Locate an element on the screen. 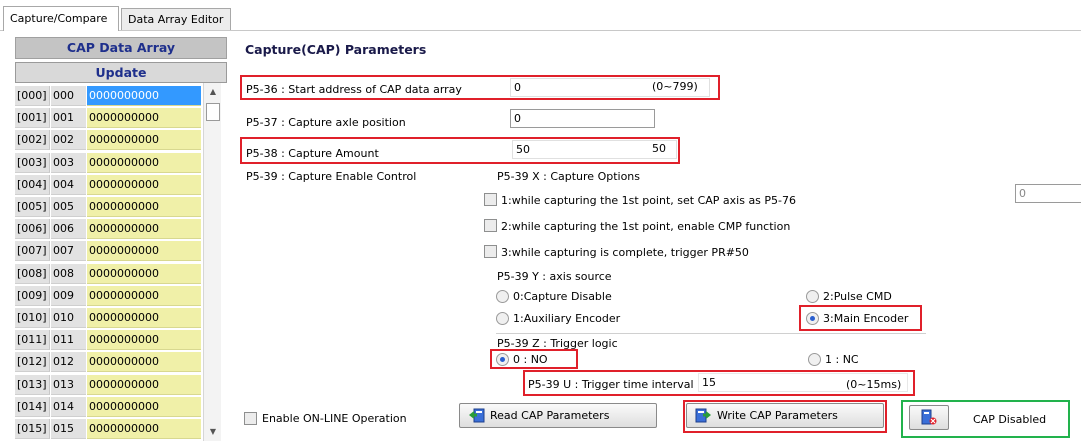 This screenshot has width=1081, height=441. row-address: 006 is located at coordinates (68, 229).